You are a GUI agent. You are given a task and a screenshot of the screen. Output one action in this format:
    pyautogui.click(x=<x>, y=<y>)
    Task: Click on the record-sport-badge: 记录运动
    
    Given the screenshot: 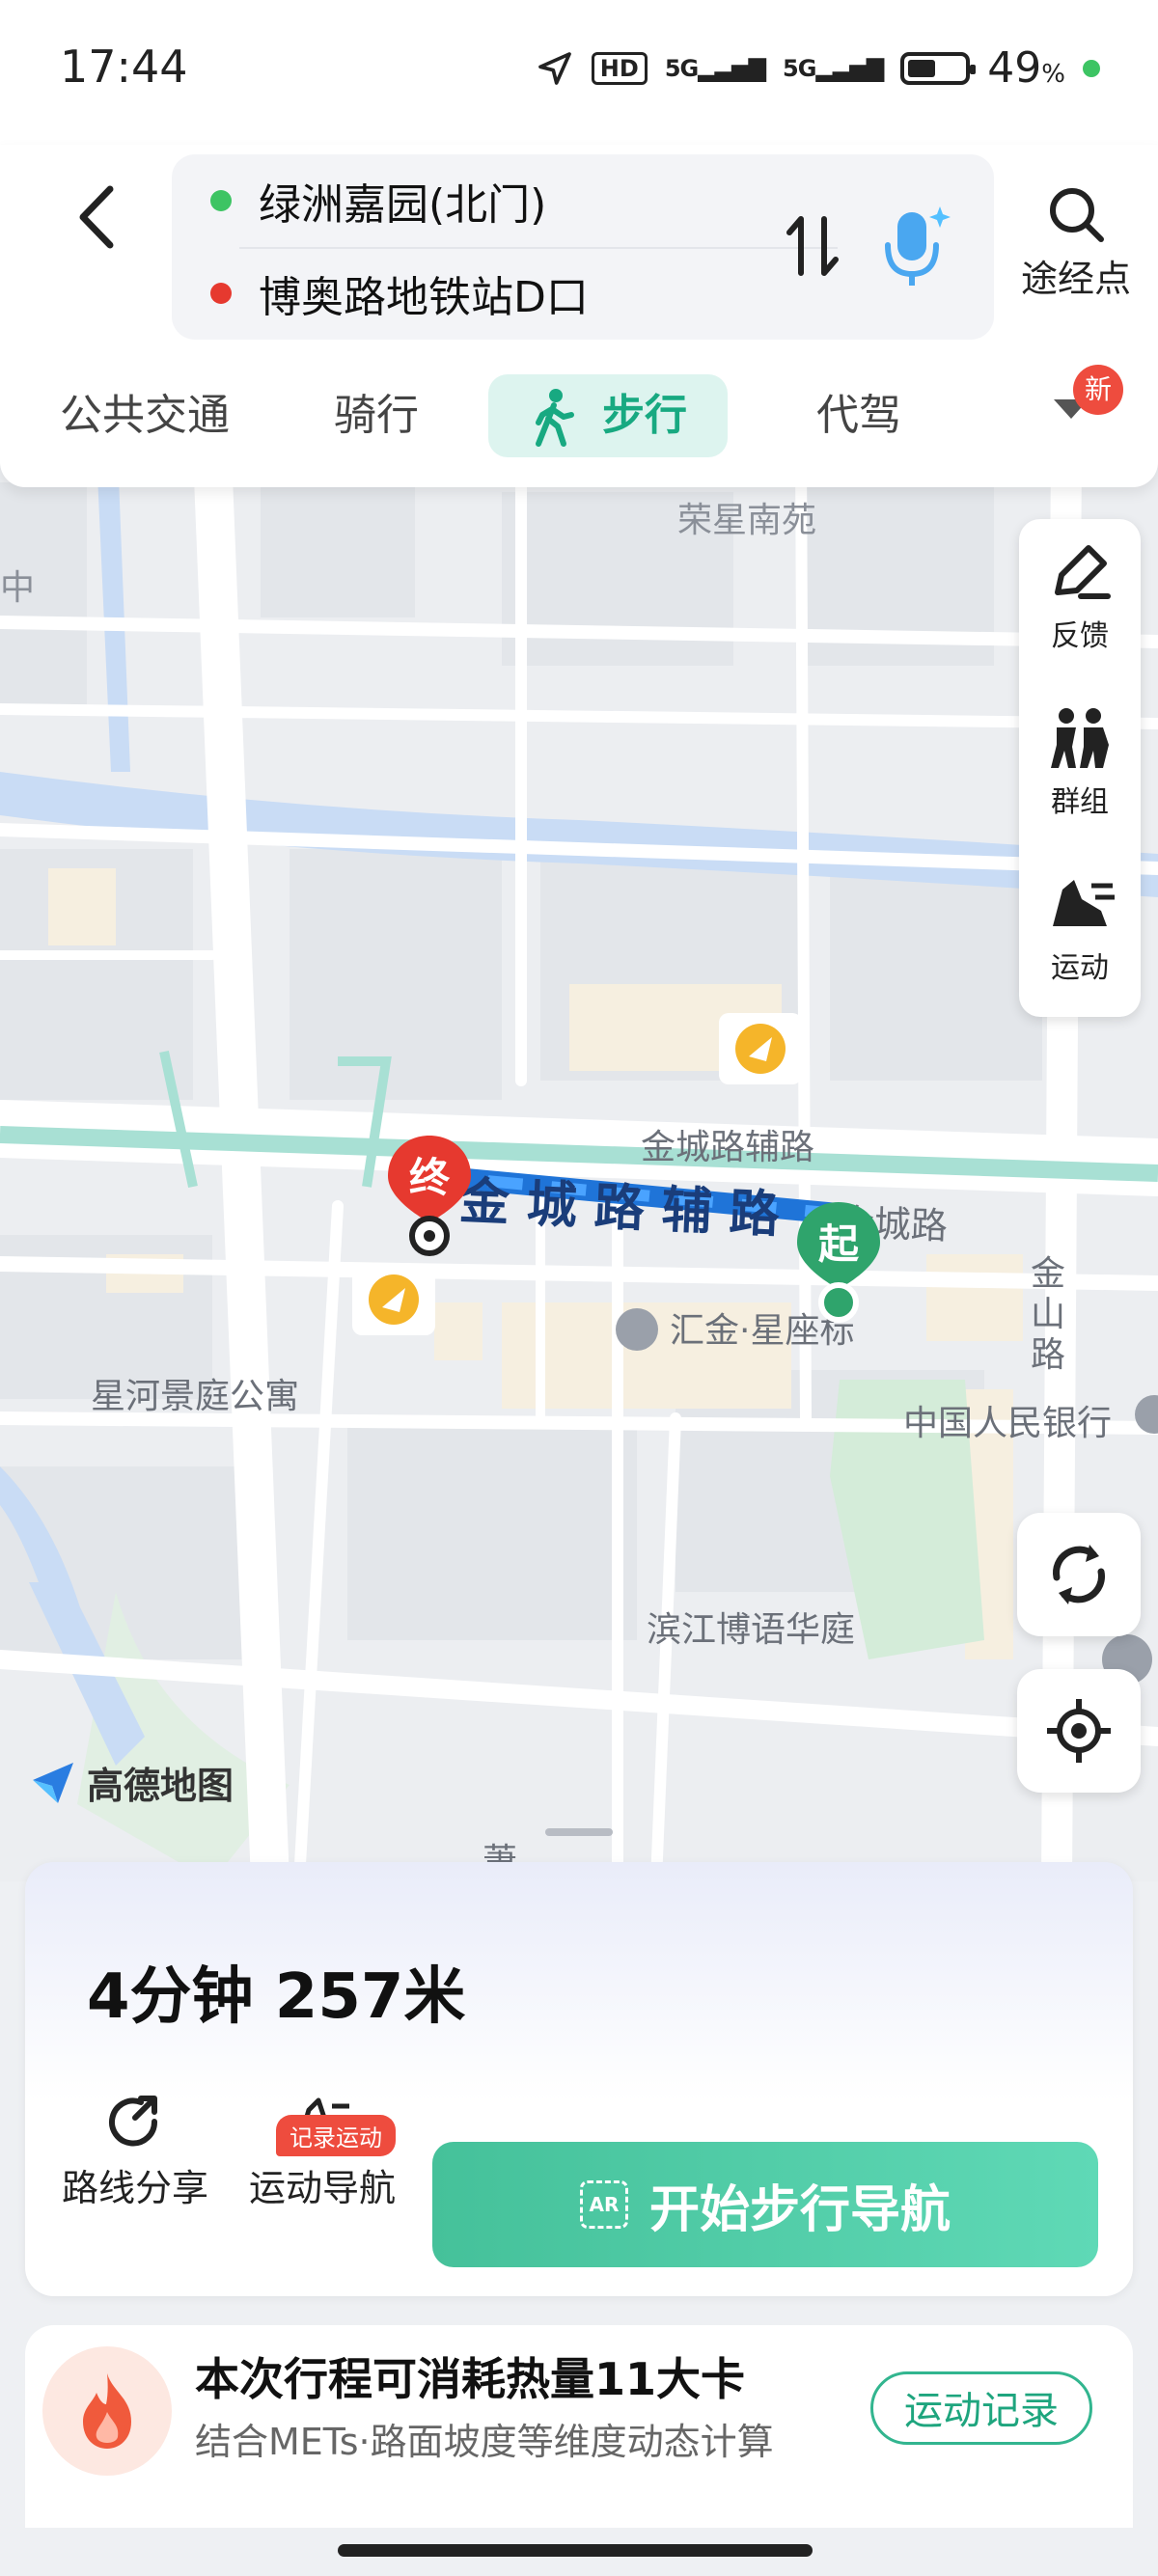 What is the action you would take?
    pyautogui.click(x=336, y=2135)
    